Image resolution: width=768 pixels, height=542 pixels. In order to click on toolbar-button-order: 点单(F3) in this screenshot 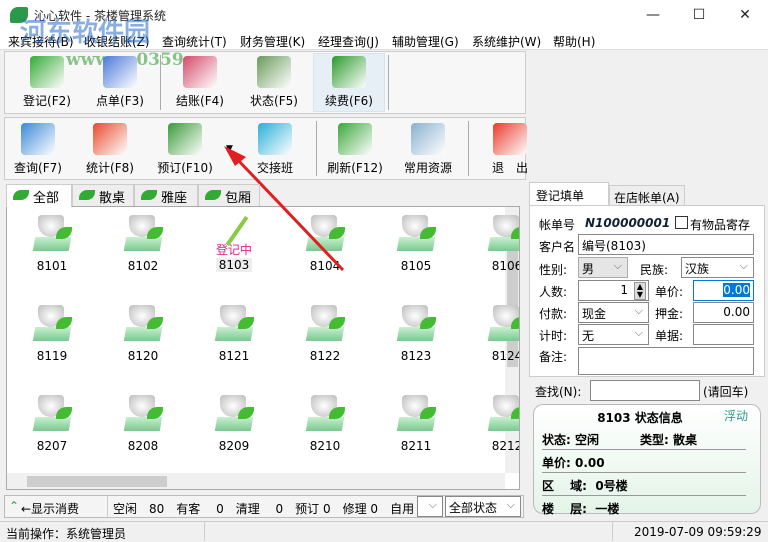, I will do `click(120, 82)`.